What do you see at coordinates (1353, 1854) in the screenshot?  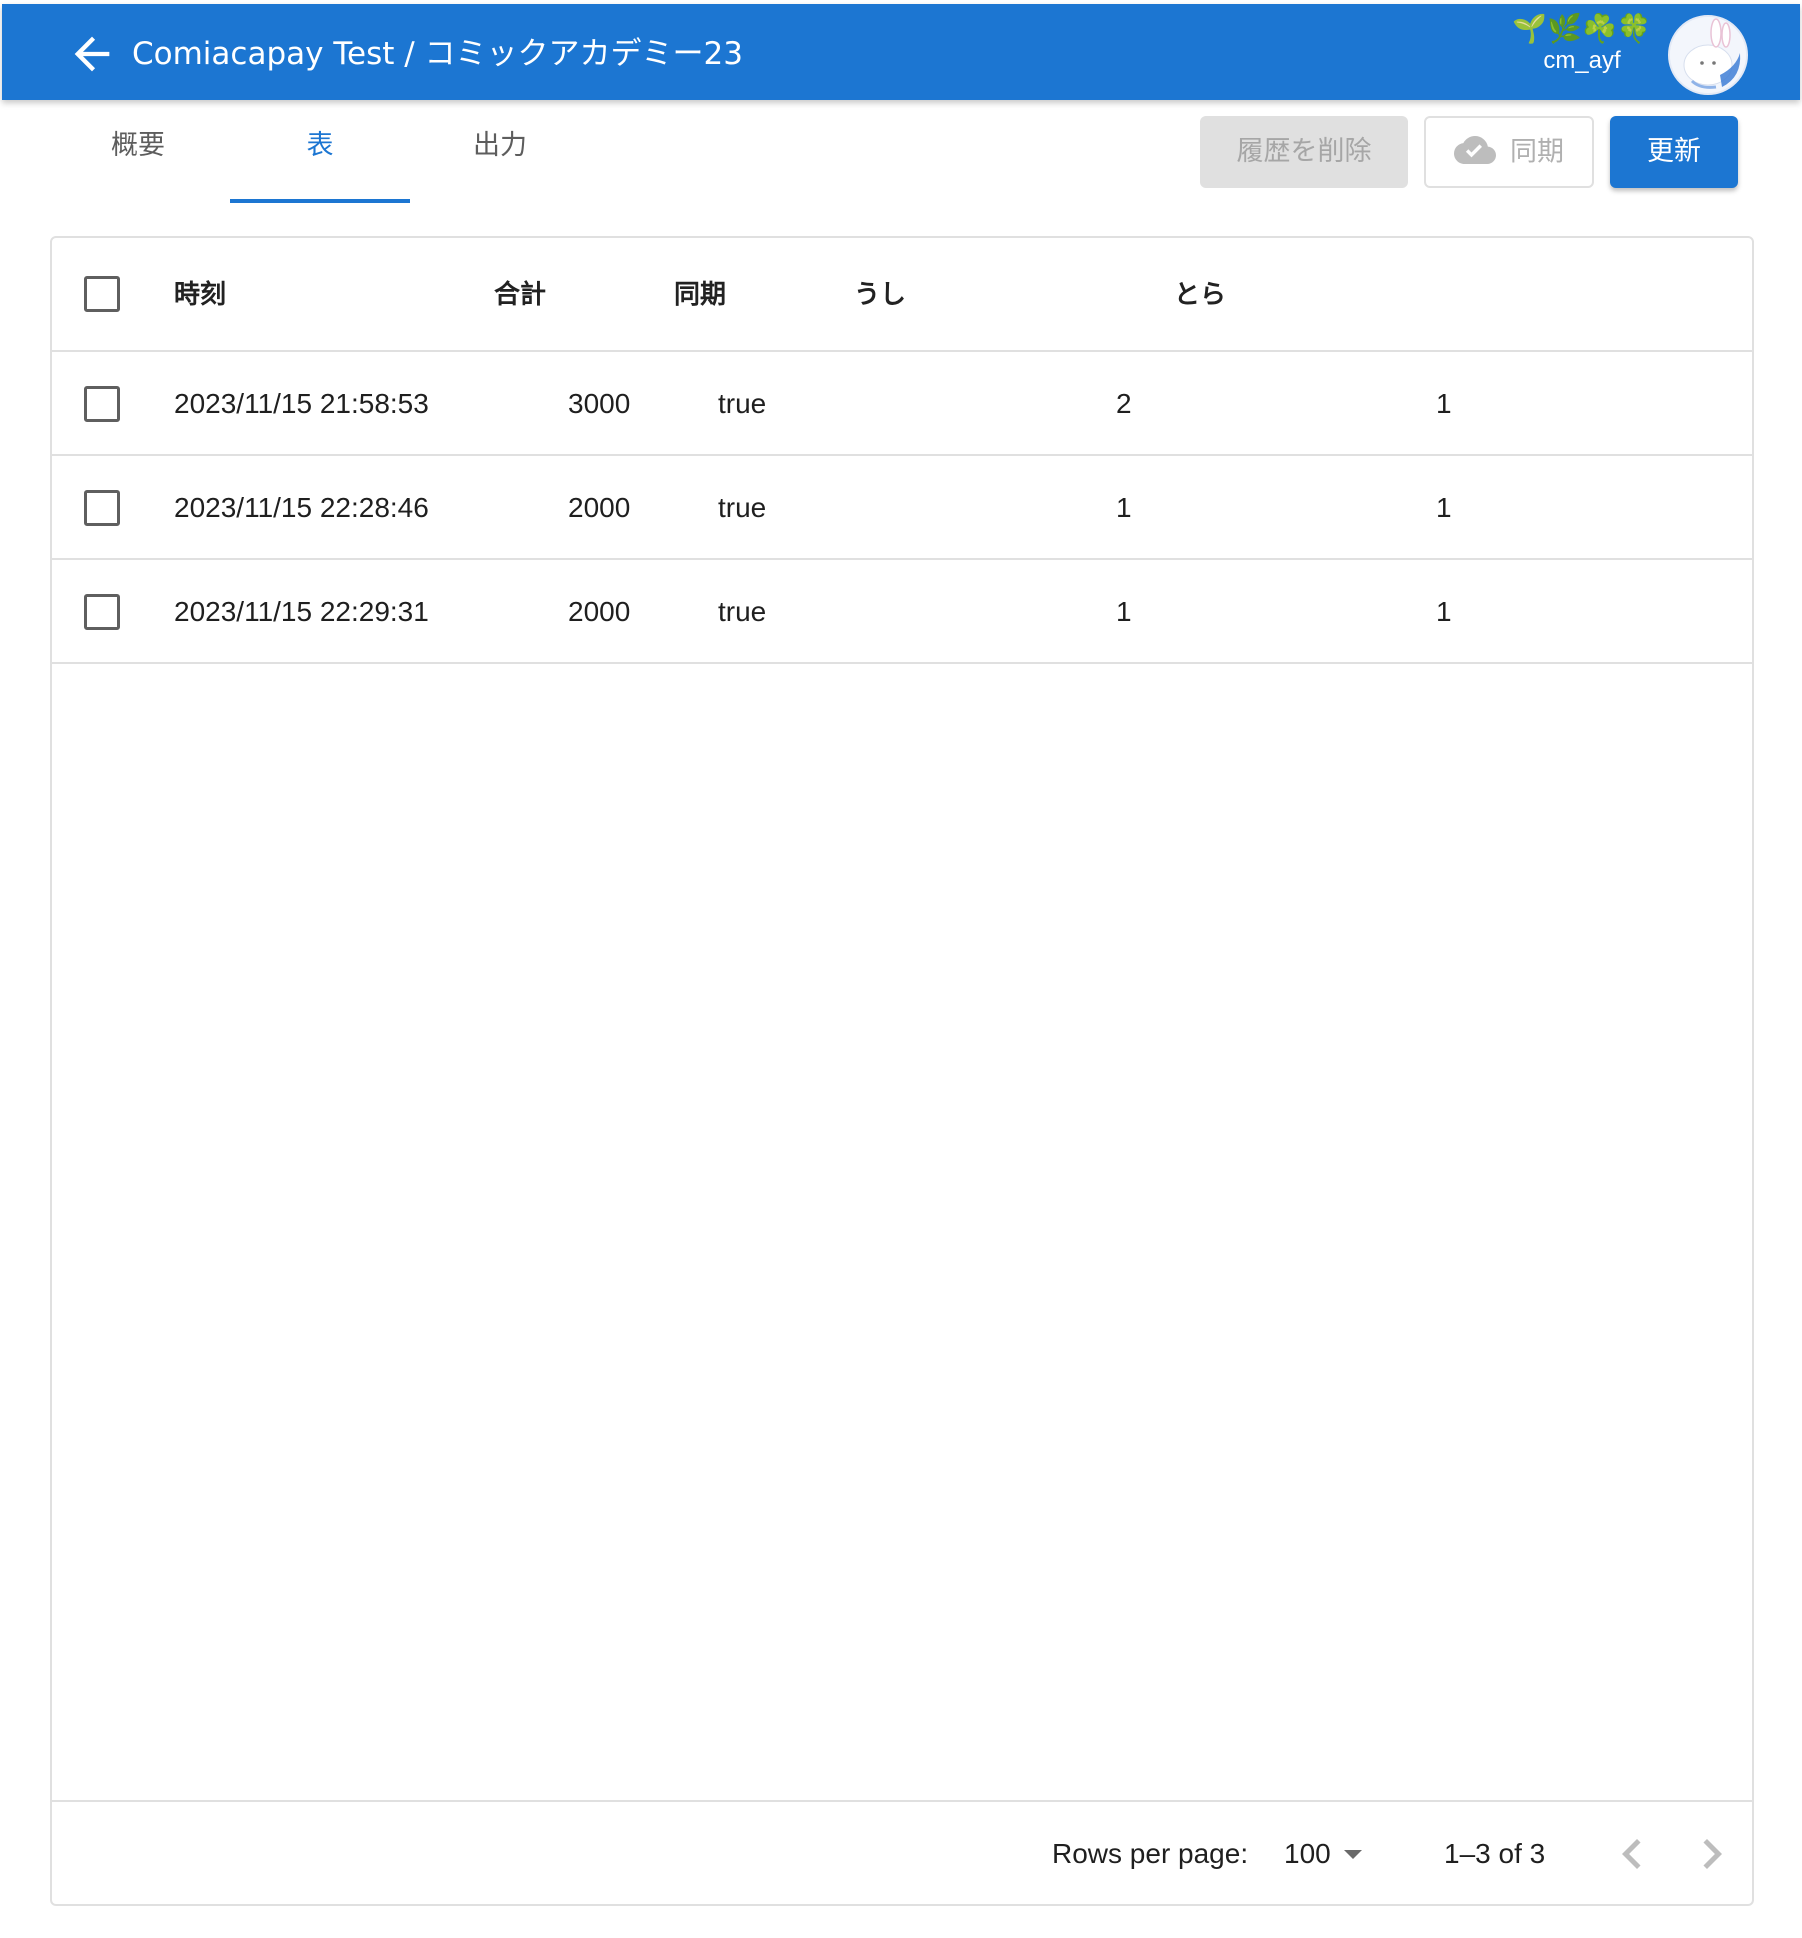 I see `dropdown-caret-icon` at bounding box center [1353, 1854].